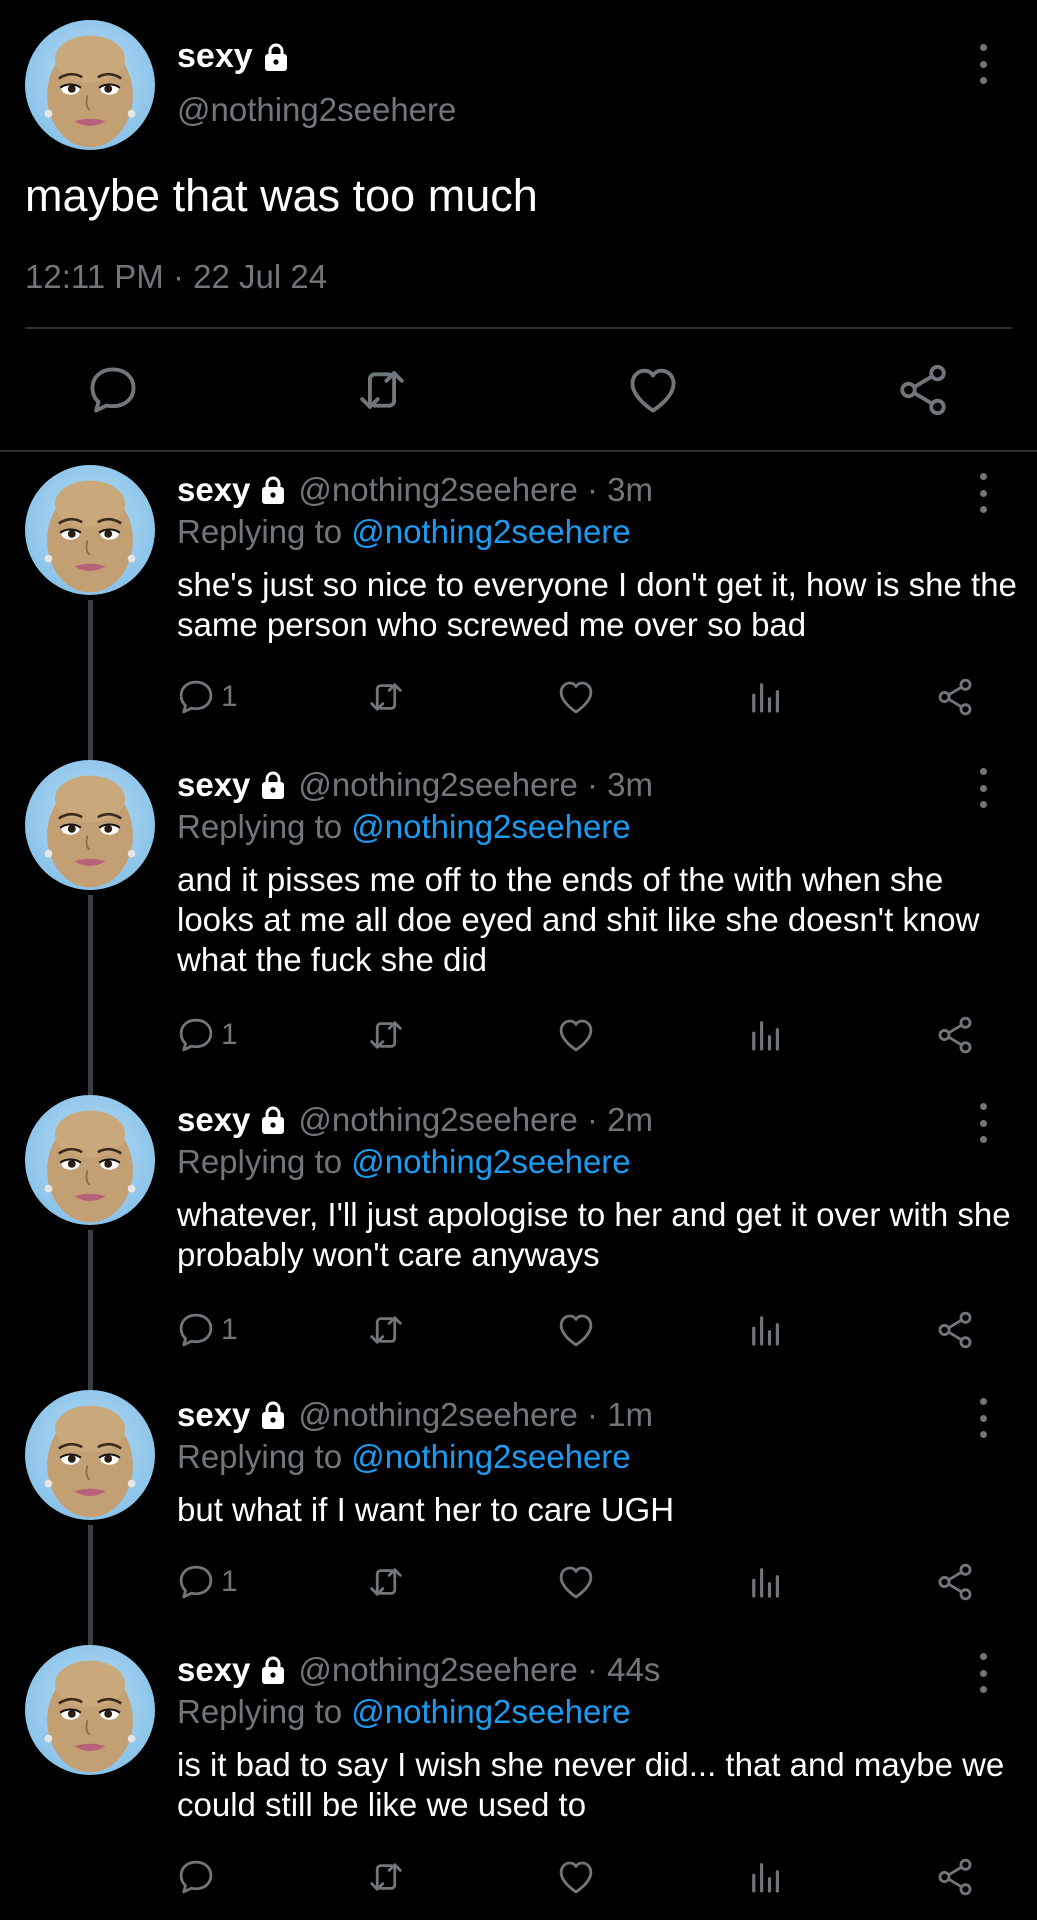 Image resolution: width=1037 pixels, height=1920 pixels. I want to click on handle-time: @nothing2seehere · 1m, so click(475, 1415).